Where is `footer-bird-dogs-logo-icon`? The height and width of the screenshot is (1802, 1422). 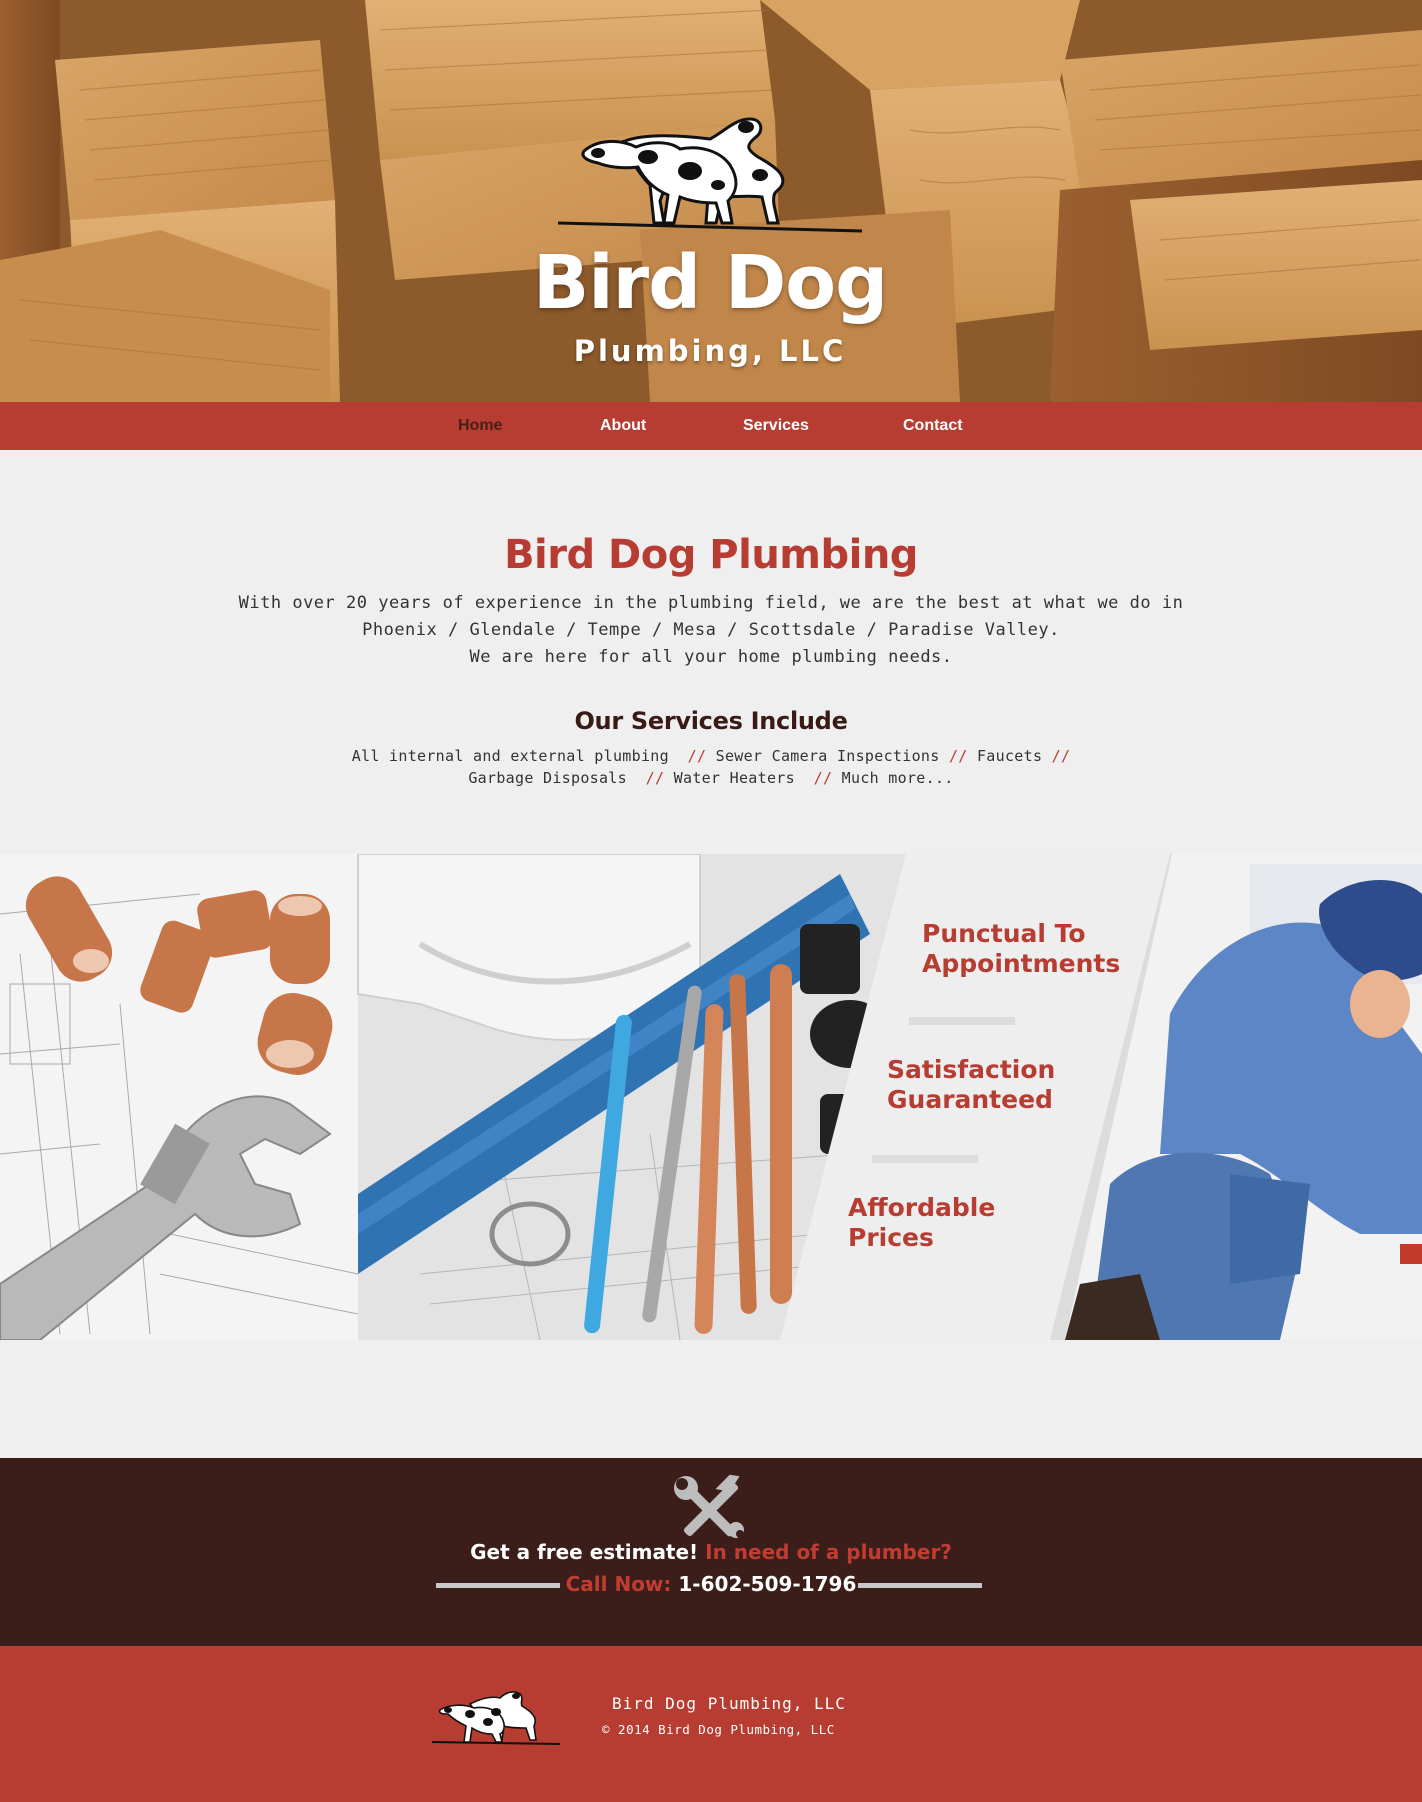 footer-bird-dogs-logo-icon is located at coordinates (496, 1718).